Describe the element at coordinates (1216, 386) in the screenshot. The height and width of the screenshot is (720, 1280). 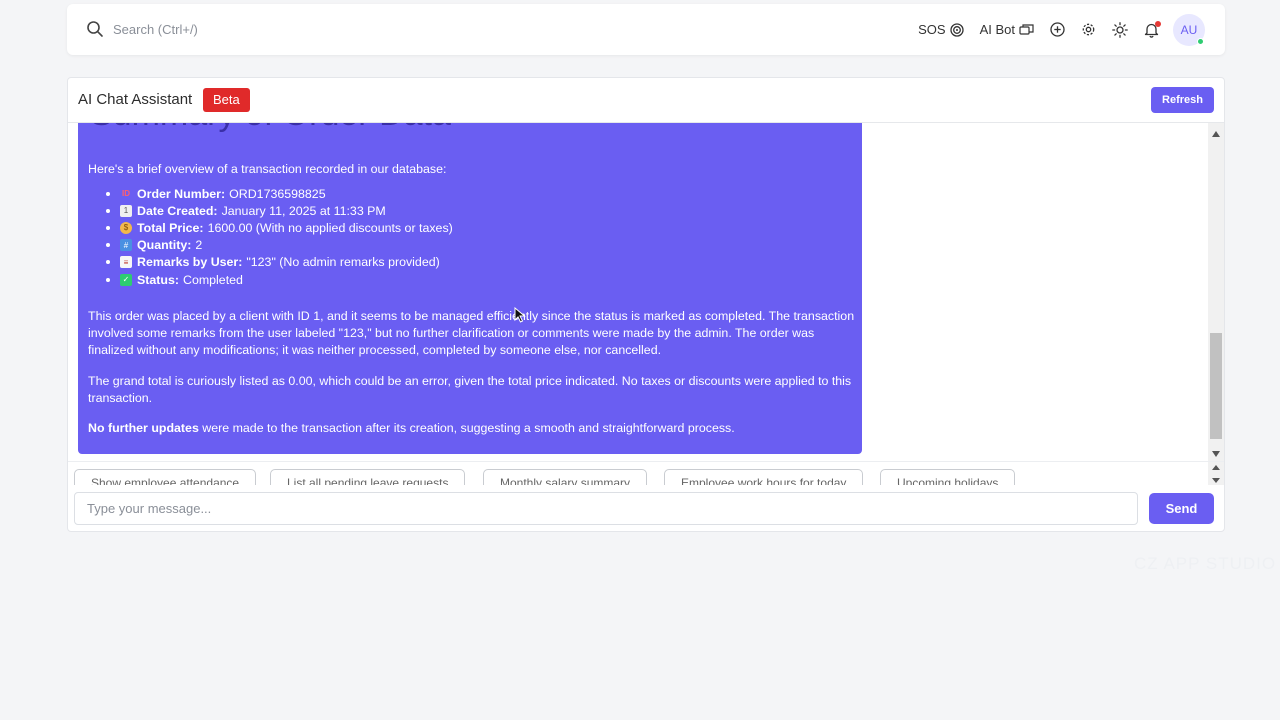
I see `scroll-thumb` at that location.